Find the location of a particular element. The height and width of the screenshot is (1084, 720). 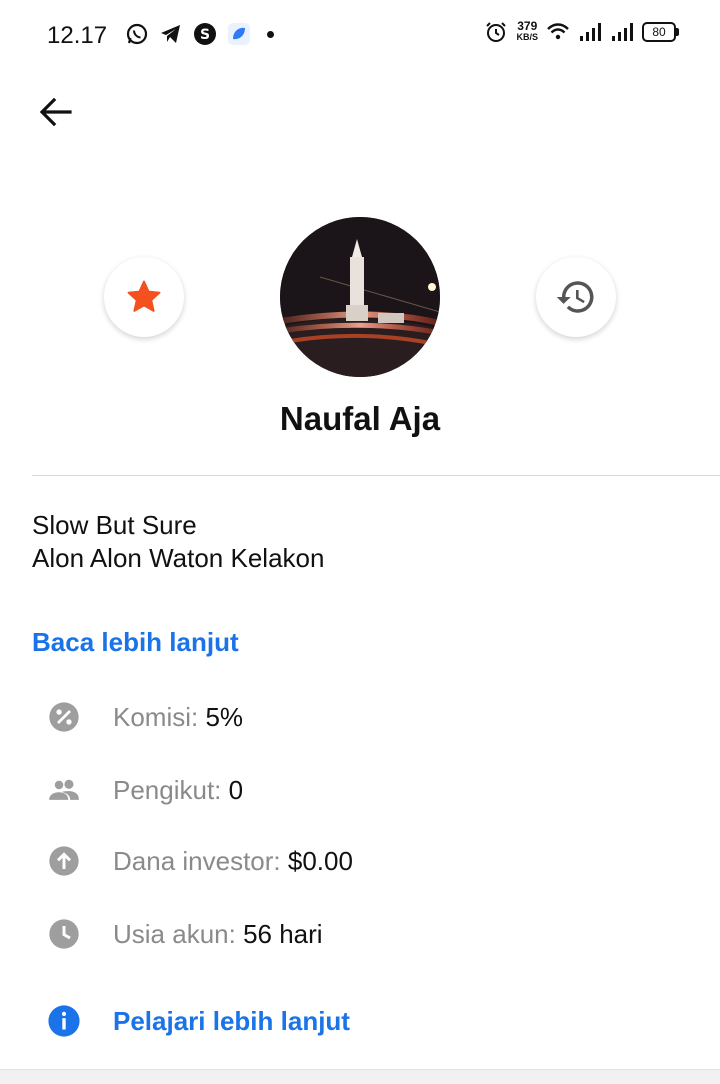

stat-value: $0.00 is located at coordinates (320, 860).